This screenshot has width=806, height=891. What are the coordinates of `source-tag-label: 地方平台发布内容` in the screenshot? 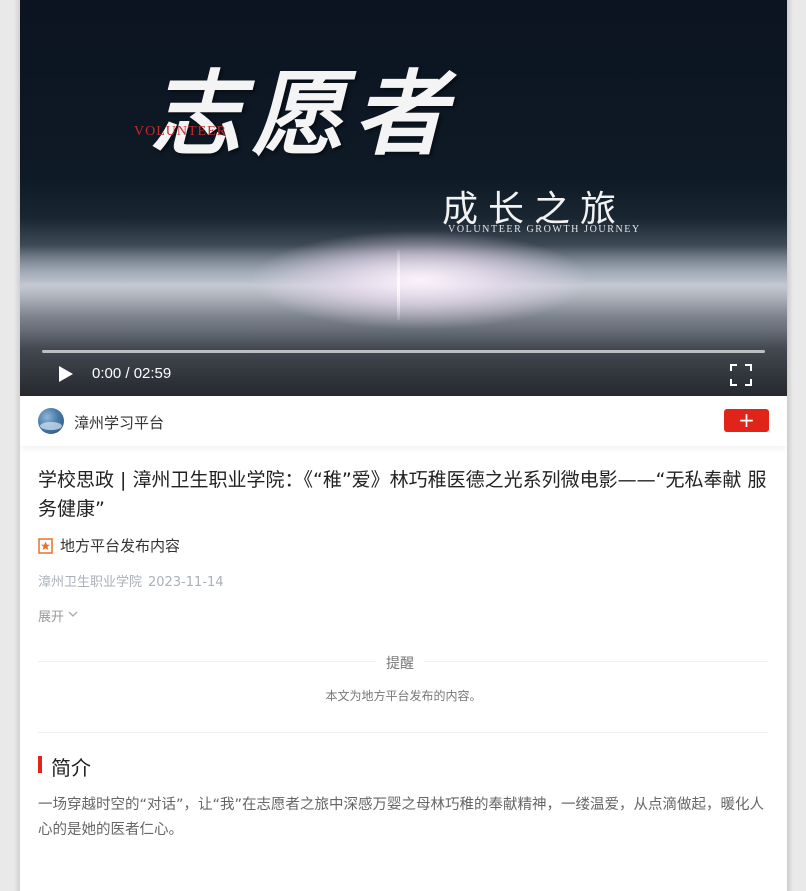 It's located at (120, 546).